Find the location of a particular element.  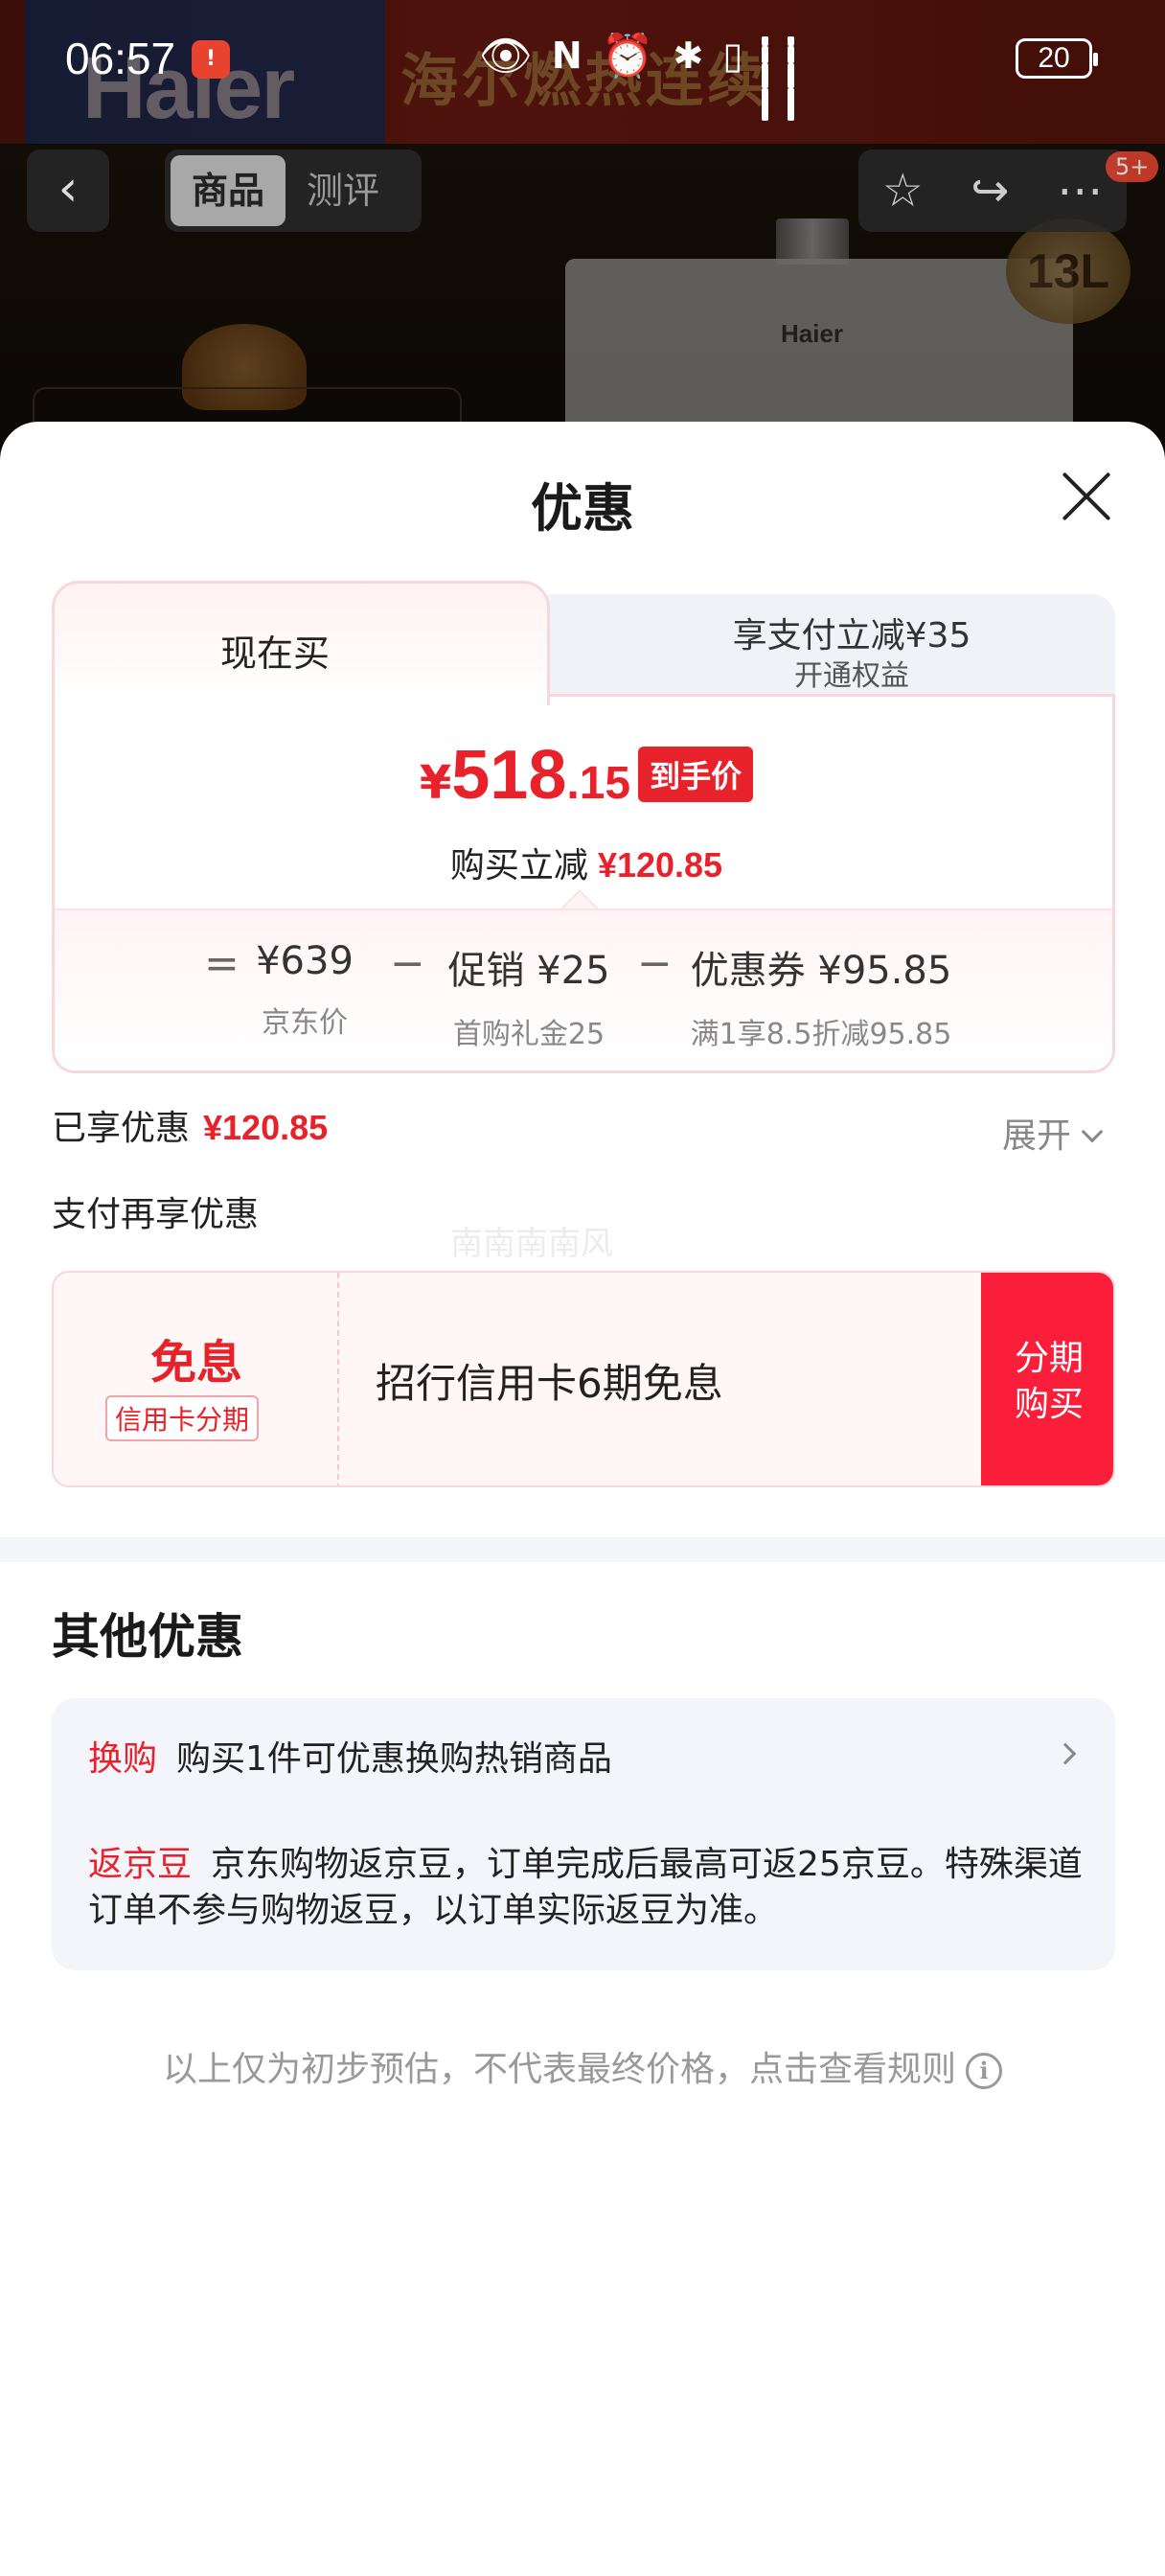

tab-pay-subtitle: 开通权益 is located at coordinates (851, 676).